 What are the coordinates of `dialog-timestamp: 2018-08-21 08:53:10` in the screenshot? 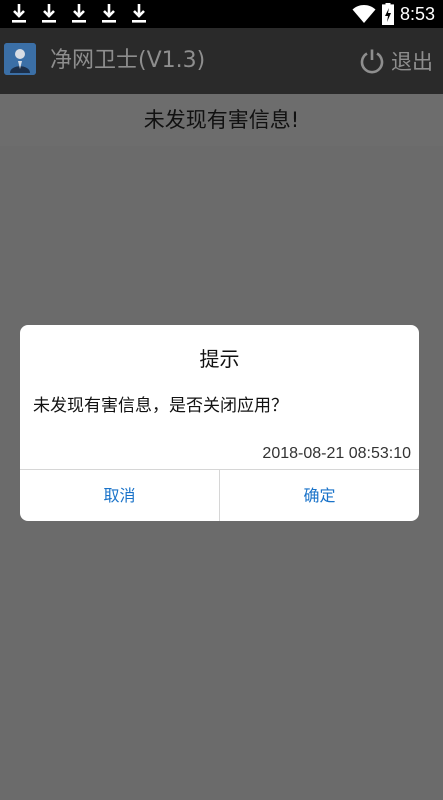 It's located at (336, 453).